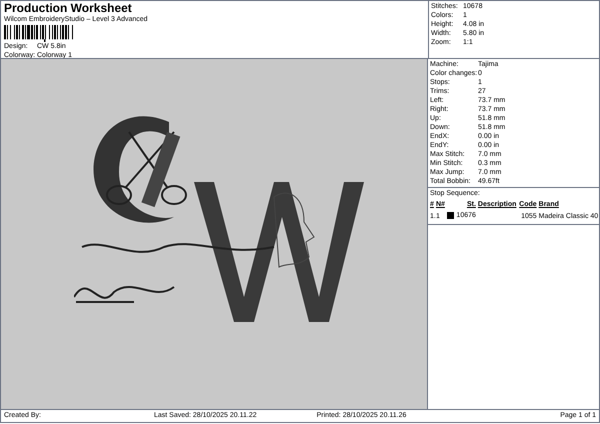  What do you see at coordinates (39, 33) in the screenshot?
I see `barcode-icon` at bounding box center [39, 33].